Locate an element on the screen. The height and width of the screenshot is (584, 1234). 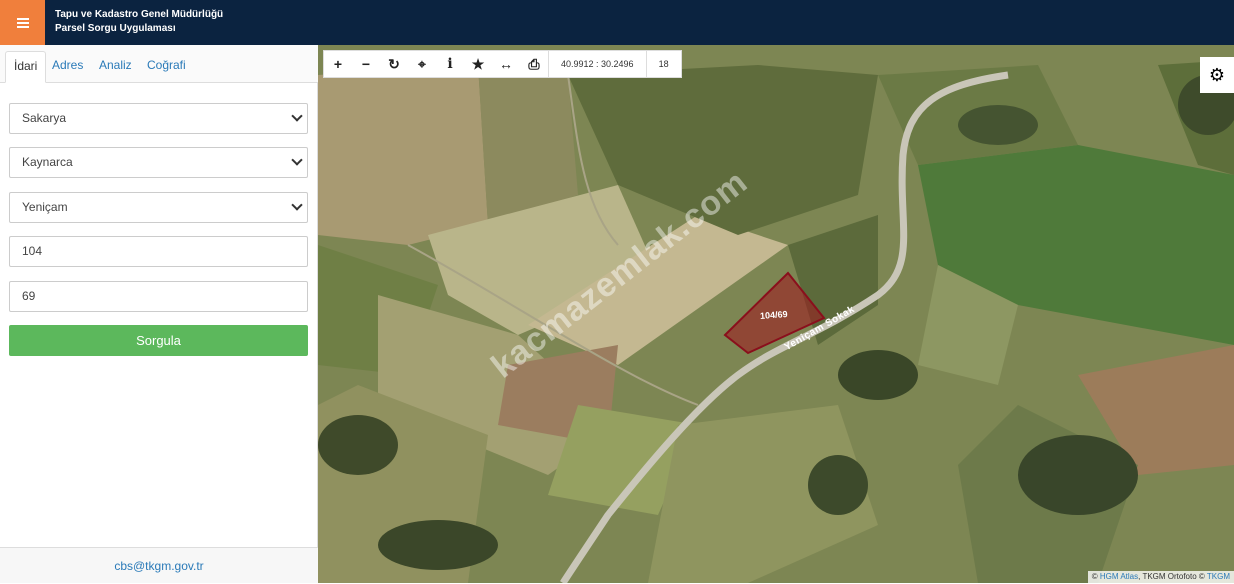
app-title-line2: Parsel Sorgu Uygulaması is located at coordinates (115, 28).